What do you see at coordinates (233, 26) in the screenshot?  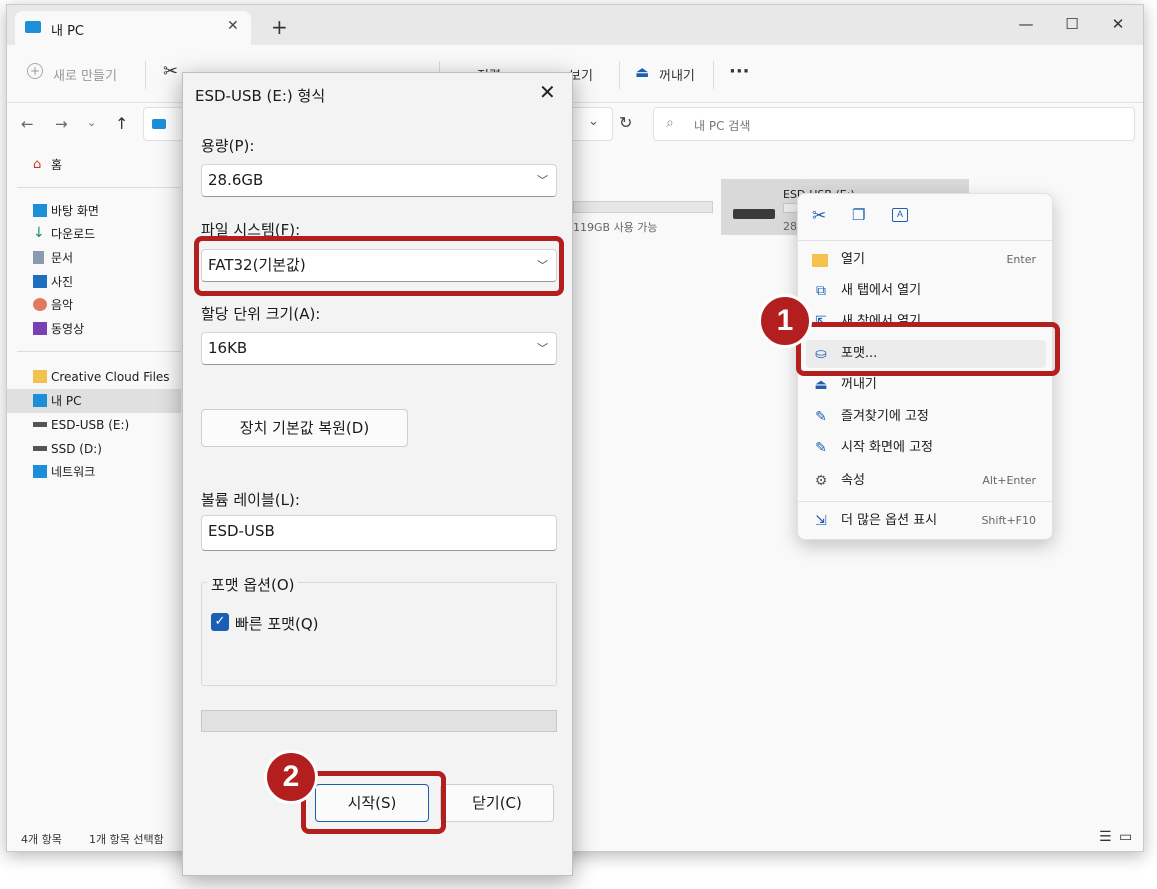 I see `close-tab-icon: ✕` at bounding box center [233, 26].